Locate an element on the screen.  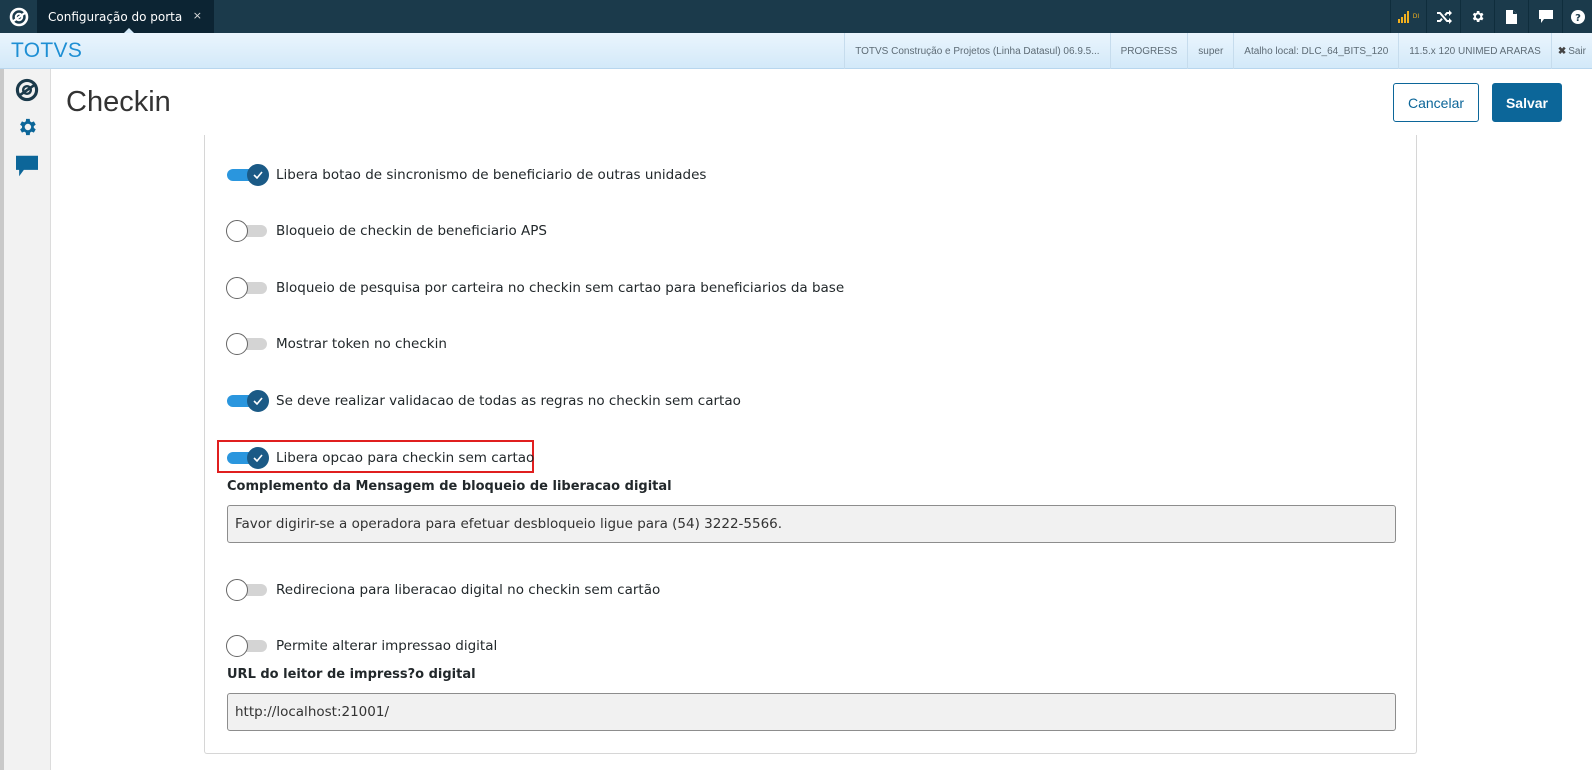
shuffle-icon is located at coordinates (1443, 16).